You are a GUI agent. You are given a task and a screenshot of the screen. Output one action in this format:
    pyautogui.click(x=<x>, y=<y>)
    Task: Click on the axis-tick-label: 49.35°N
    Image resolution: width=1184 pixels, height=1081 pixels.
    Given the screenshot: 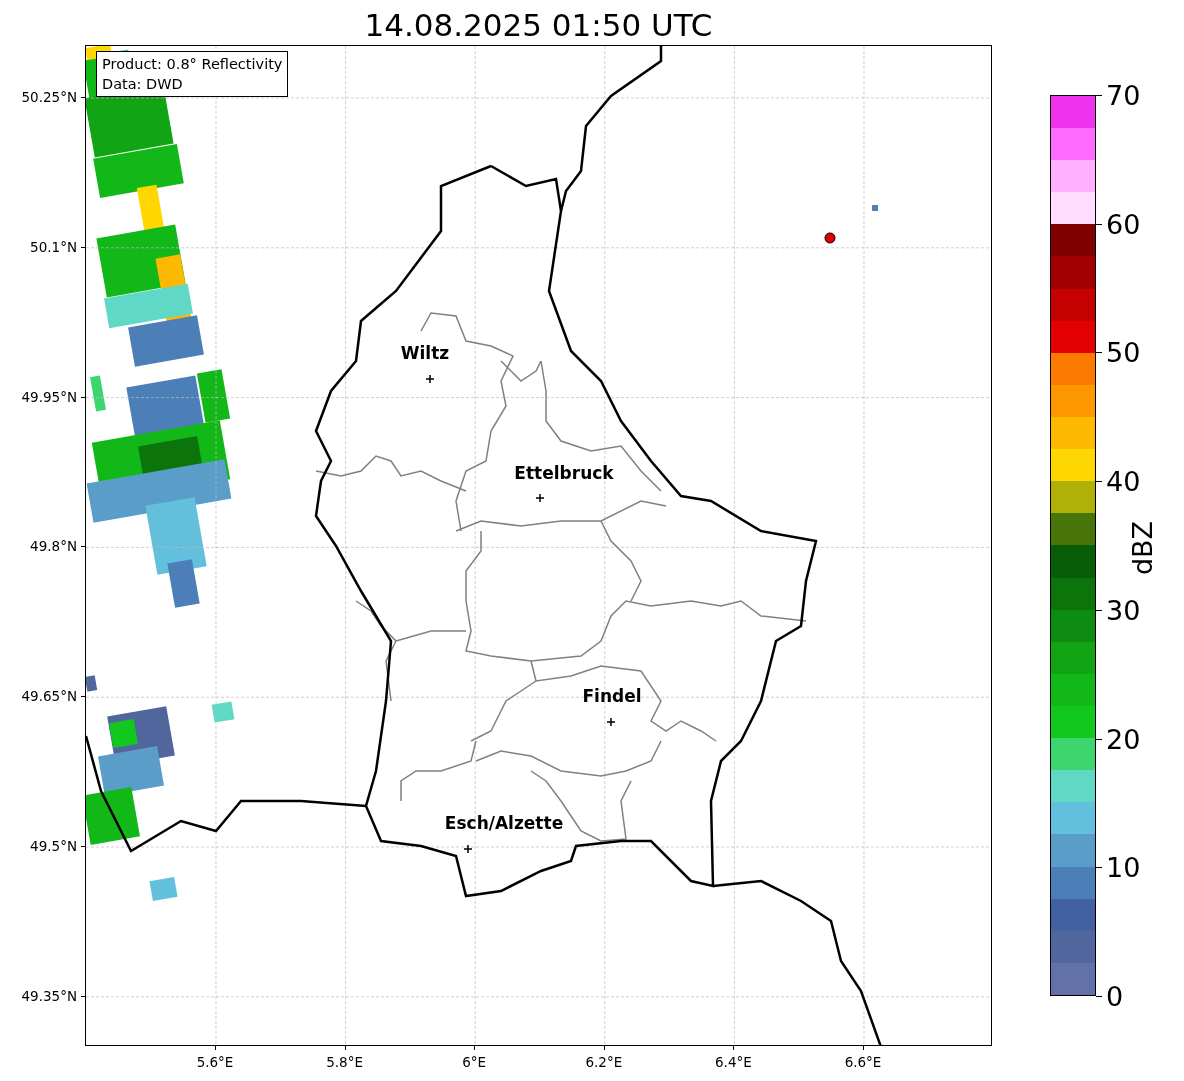 What is the action you would take?
    pyautogui.click(x=49, y=995)
    